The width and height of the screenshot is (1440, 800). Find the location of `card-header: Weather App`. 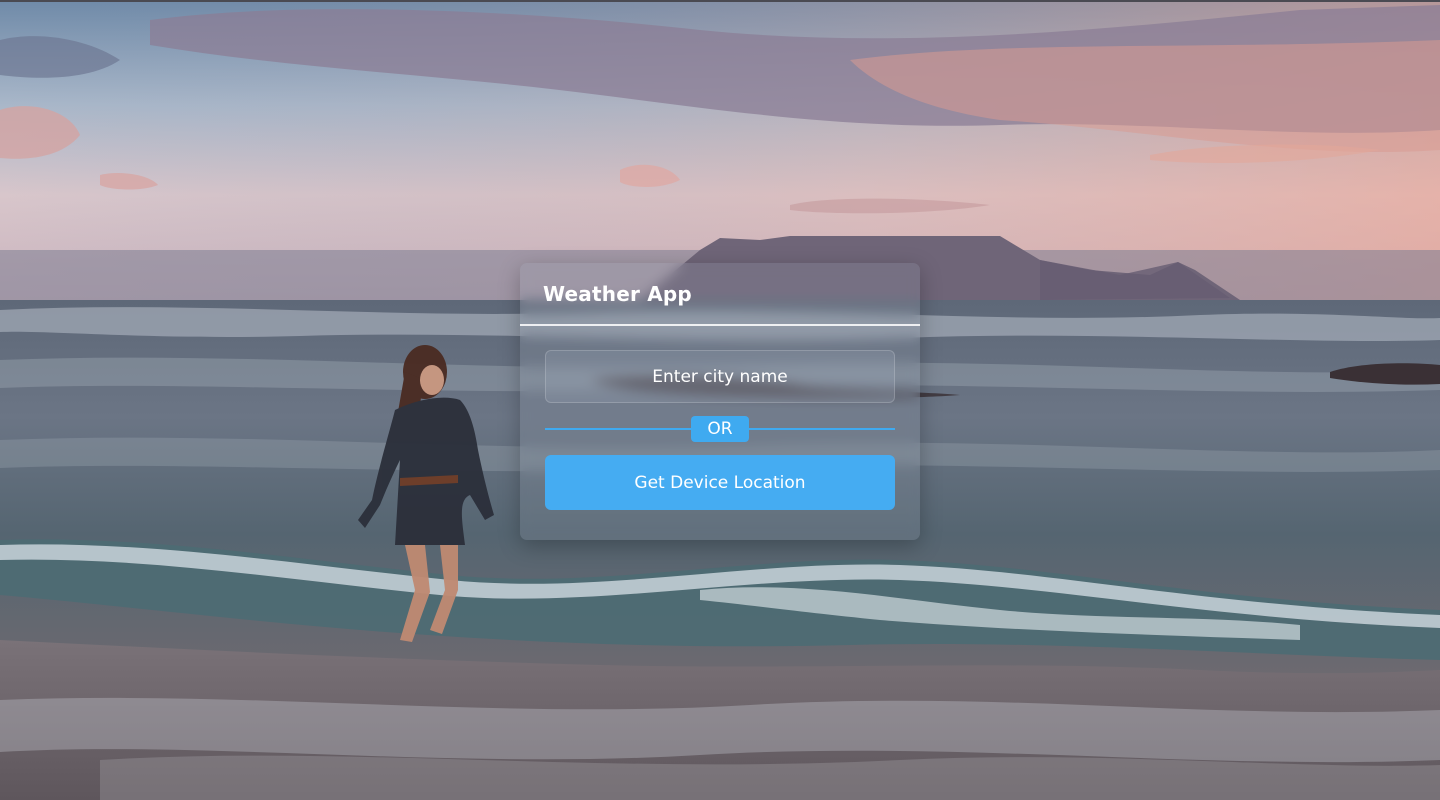

card-header: Weather App is located at coordinates (720, 294).